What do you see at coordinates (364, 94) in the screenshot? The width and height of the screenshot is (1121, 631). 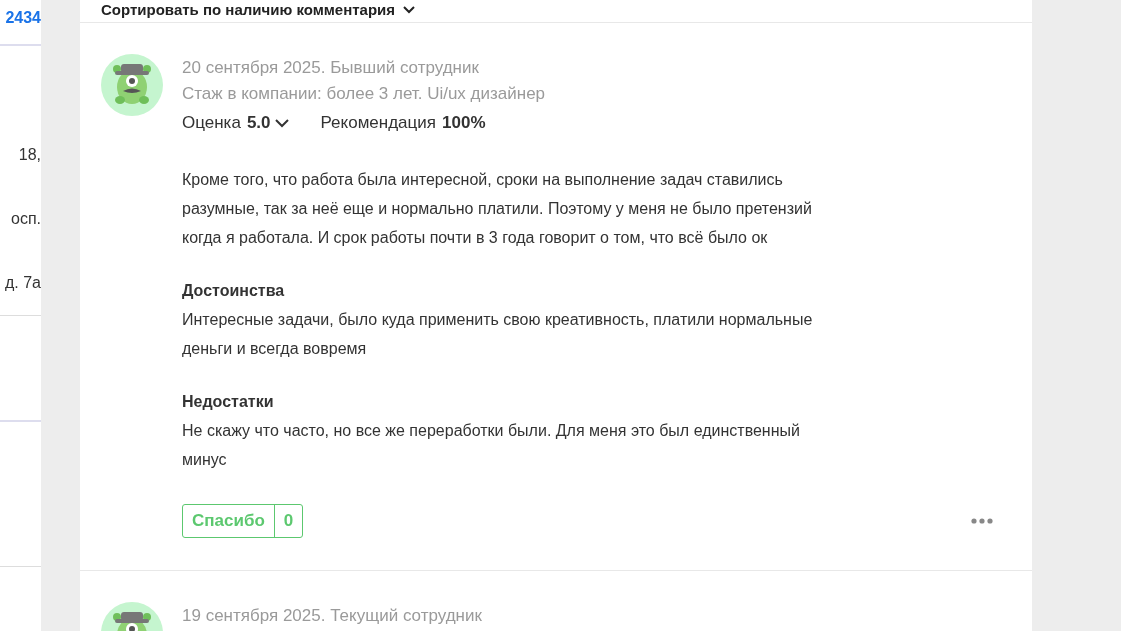 I see `review-tenure: Стаж в компании: более 3 лет. Ui/ux дизайнер` at bounding box center [364, 94].